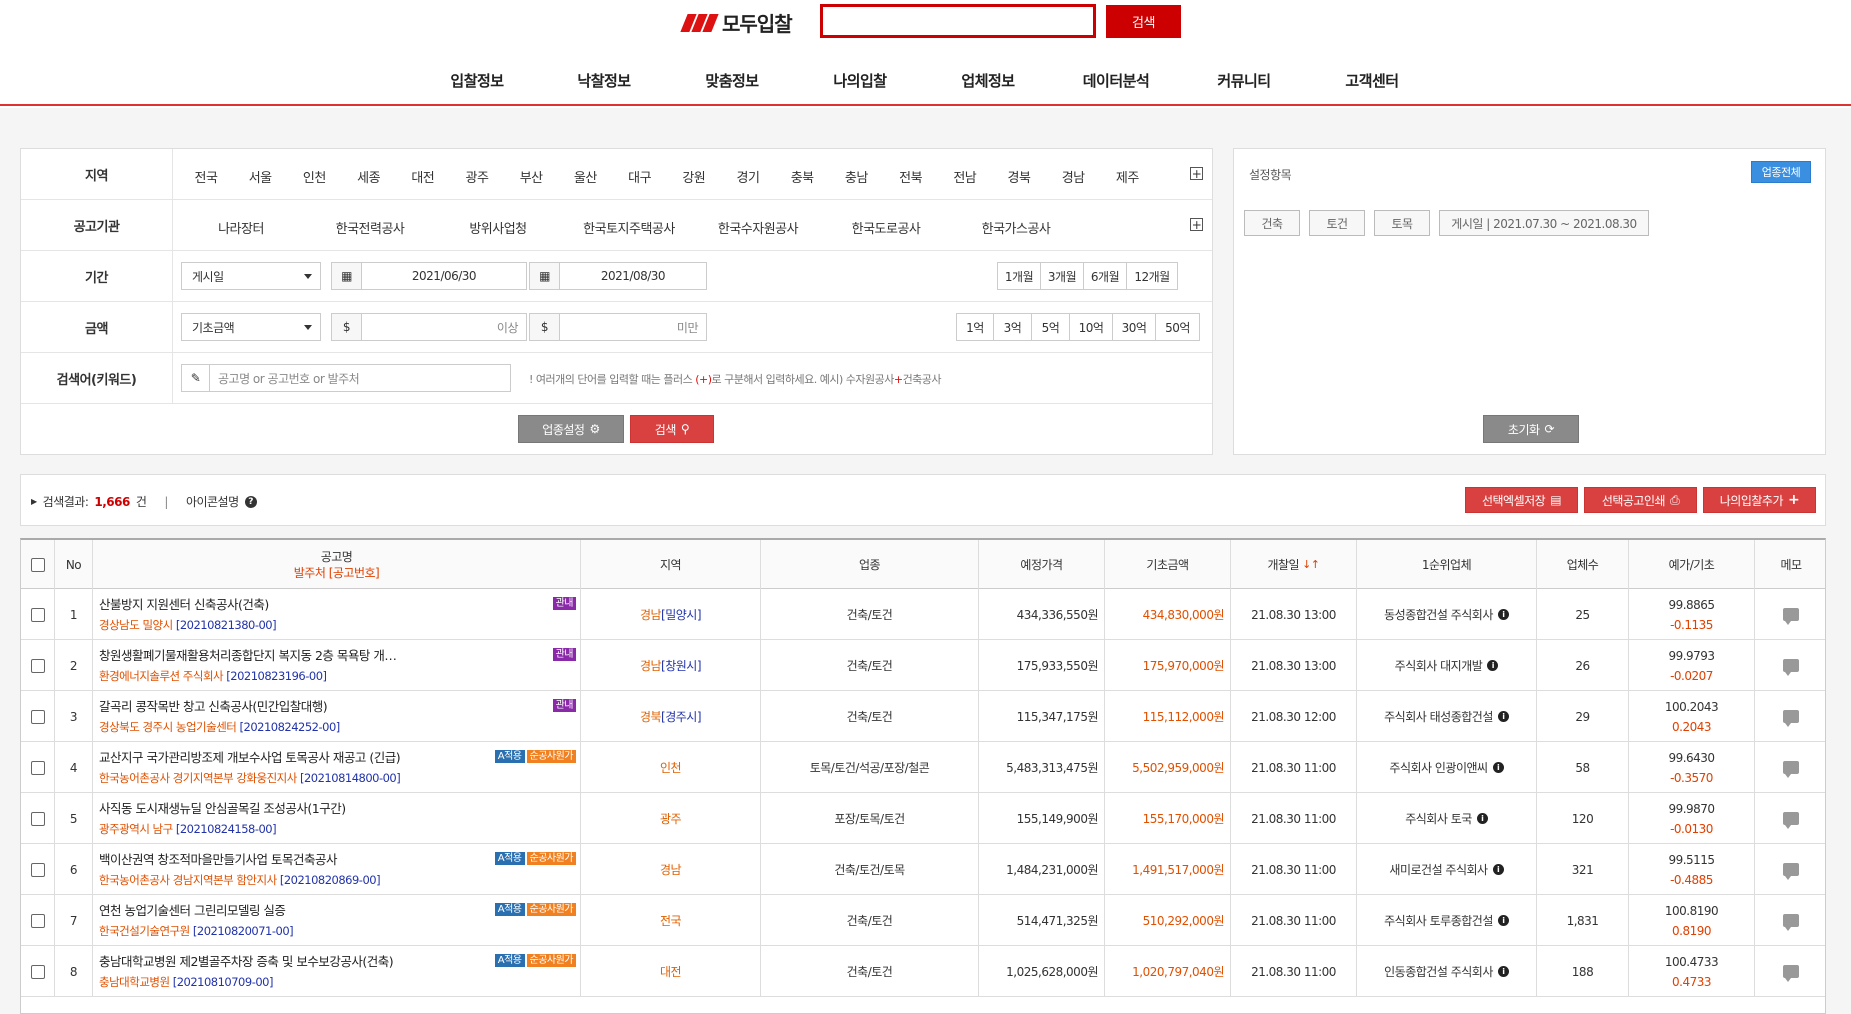 Image resolution: width=1851 pixels, height=1014 pixels. I want to click on agency-expand-icon: +, so click(1196, 224).